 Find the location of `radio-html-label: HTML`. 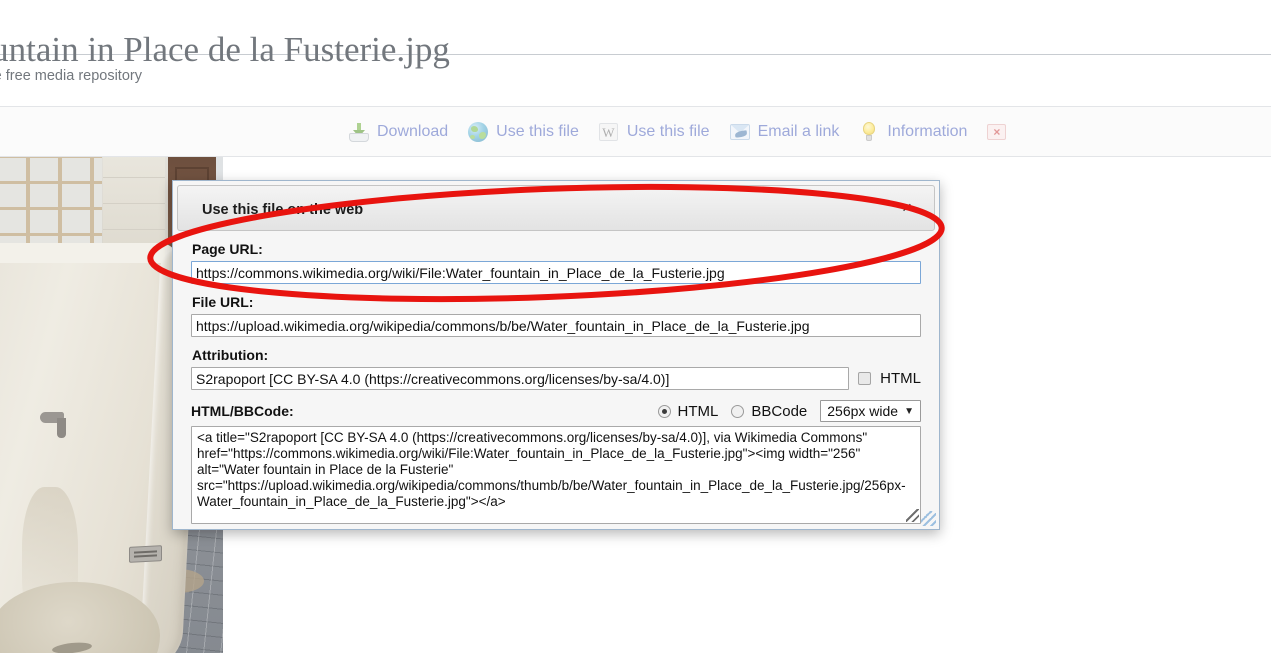

radio-html-label: HTML is located at coordinates (698, 411).